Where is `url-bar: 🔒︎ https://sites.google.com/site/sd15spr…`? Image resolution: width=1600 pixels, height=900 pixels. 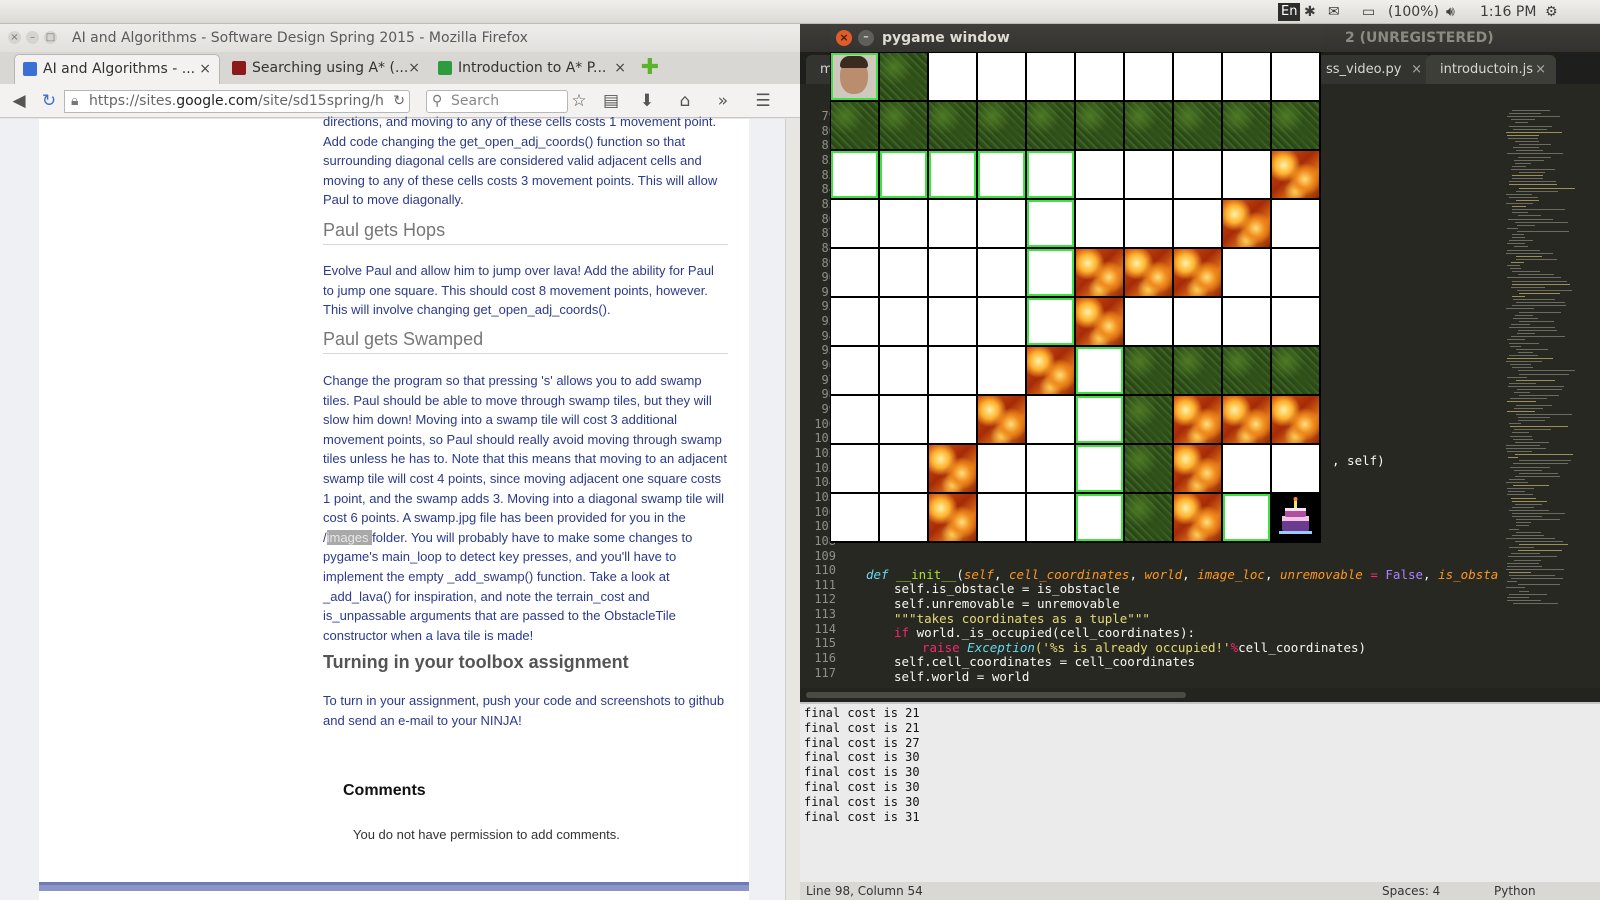 url-bar: 🔒︎ https://sites.google.com/site/sd15spr… is located at coordinates (237, 101).